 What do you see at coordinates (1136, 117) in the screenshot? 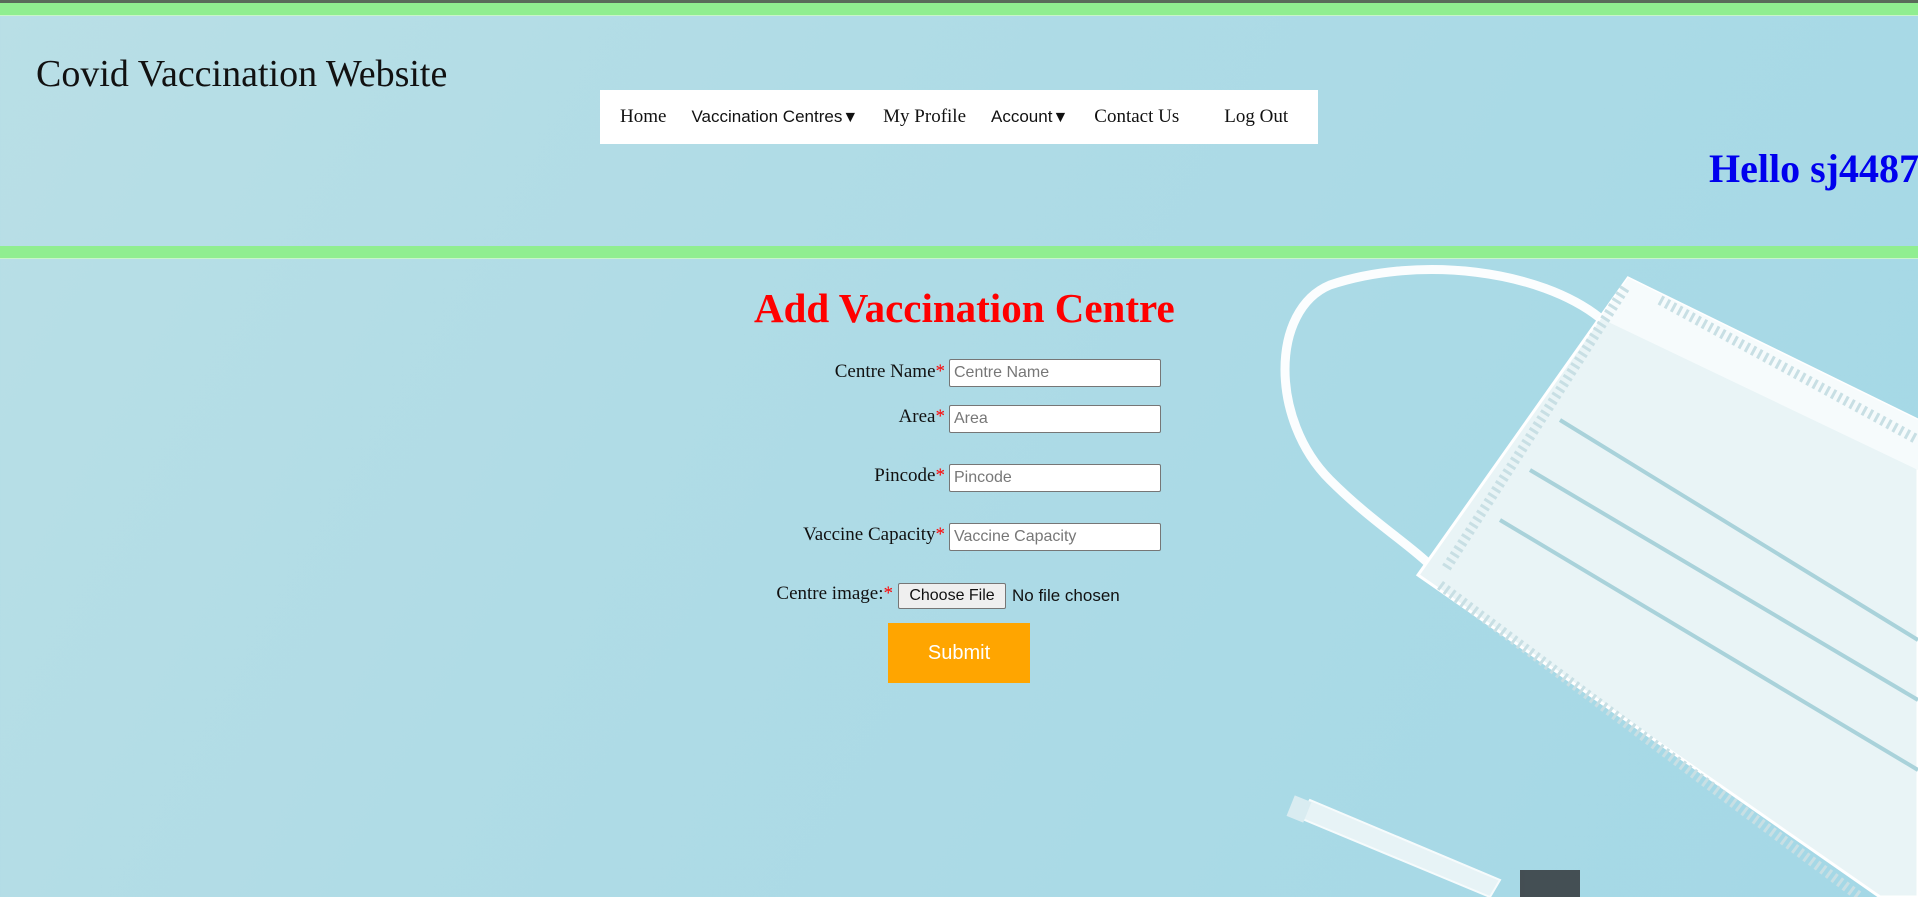
I see `nav-contact-us: Contact Us` at bounding box center [1136, 117].